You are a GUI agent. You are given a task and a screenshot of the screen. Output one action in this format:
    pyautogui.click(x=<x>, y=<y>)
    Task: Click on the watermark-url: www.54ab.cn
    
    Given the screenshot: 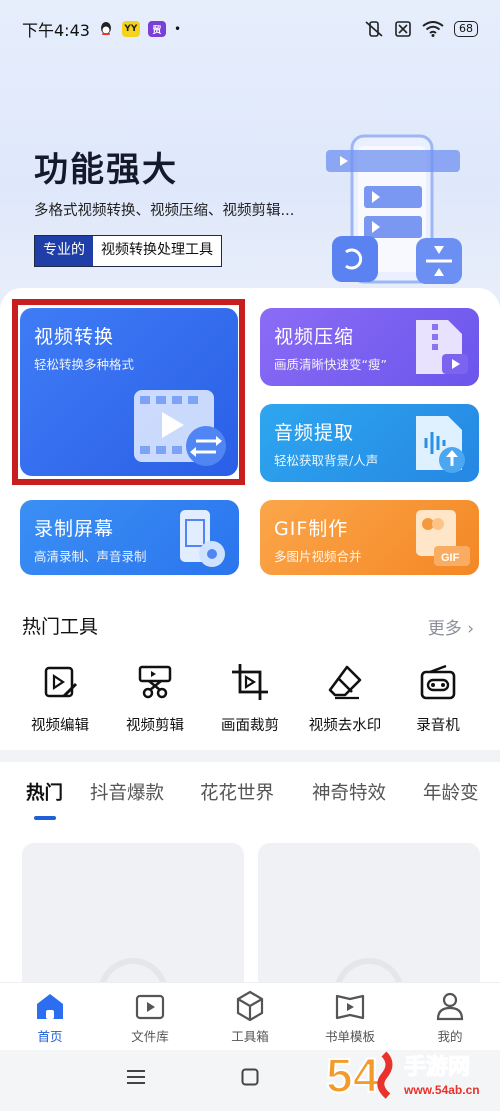 What is the action you would take?
    pyautogui.click(x=441, y=1090)
    